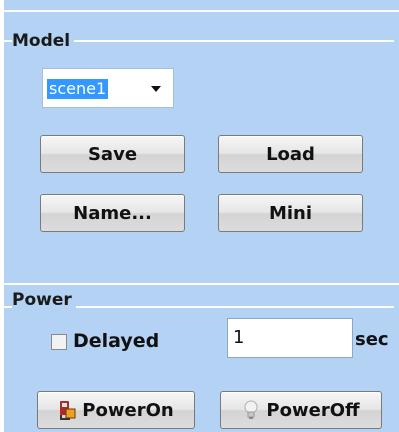 The image size is (399, 432). I want to click on delay-input: 1, so click(290, 338).